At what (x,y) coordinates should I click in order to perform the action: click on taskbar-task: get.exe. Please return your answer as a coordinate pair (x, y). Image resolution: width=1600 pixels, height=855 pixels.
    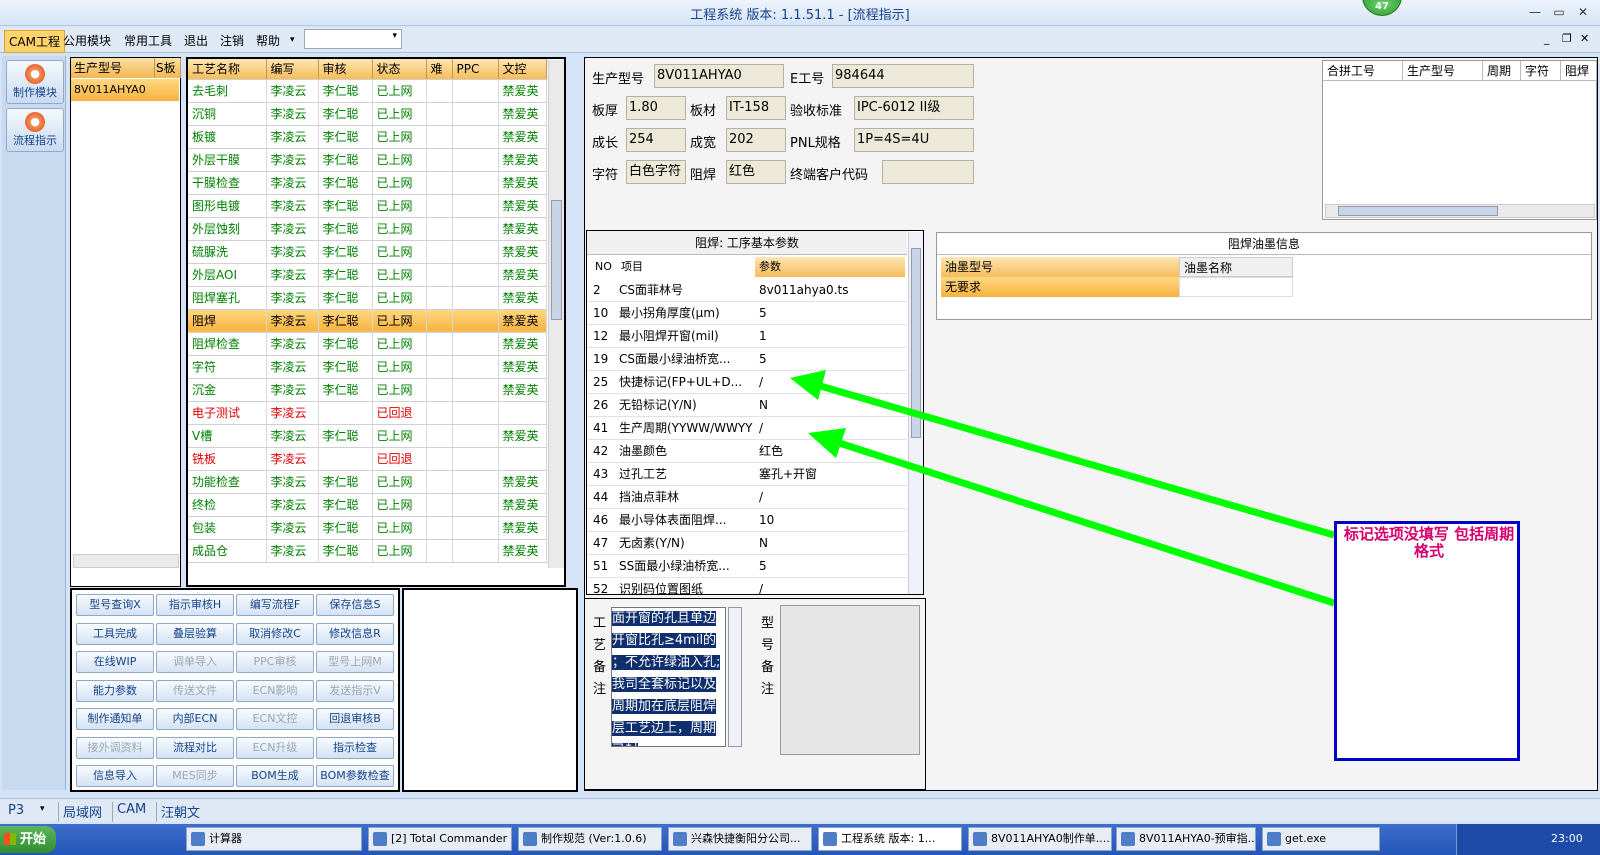
    Looking at the image, I should click on (1321, 839).